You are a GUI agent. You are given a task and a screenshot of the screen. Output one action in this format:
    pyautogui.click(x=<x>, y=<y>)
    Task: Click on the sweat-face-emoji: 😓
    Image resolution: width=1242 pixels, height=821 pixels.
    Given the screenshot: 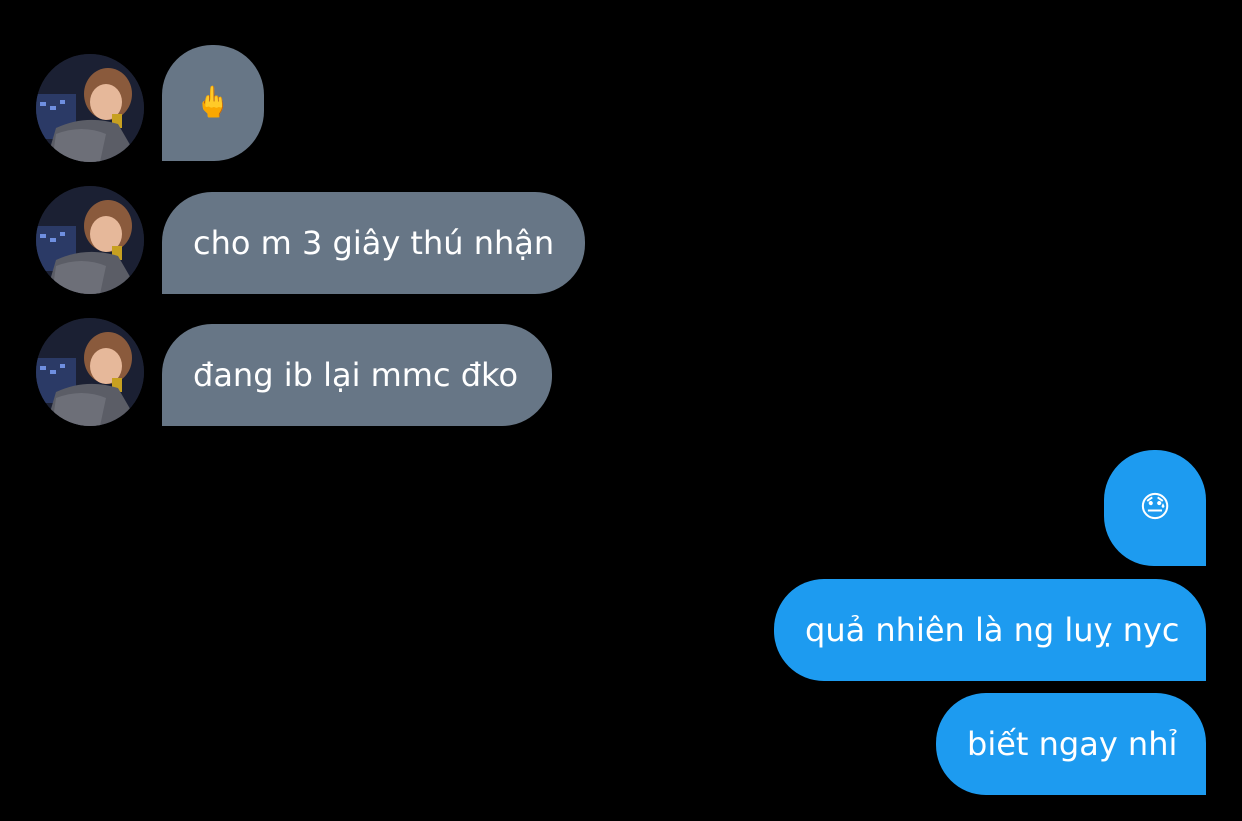 What is the action you would take?
    pyautogui.click(x=1155, y=507)
    